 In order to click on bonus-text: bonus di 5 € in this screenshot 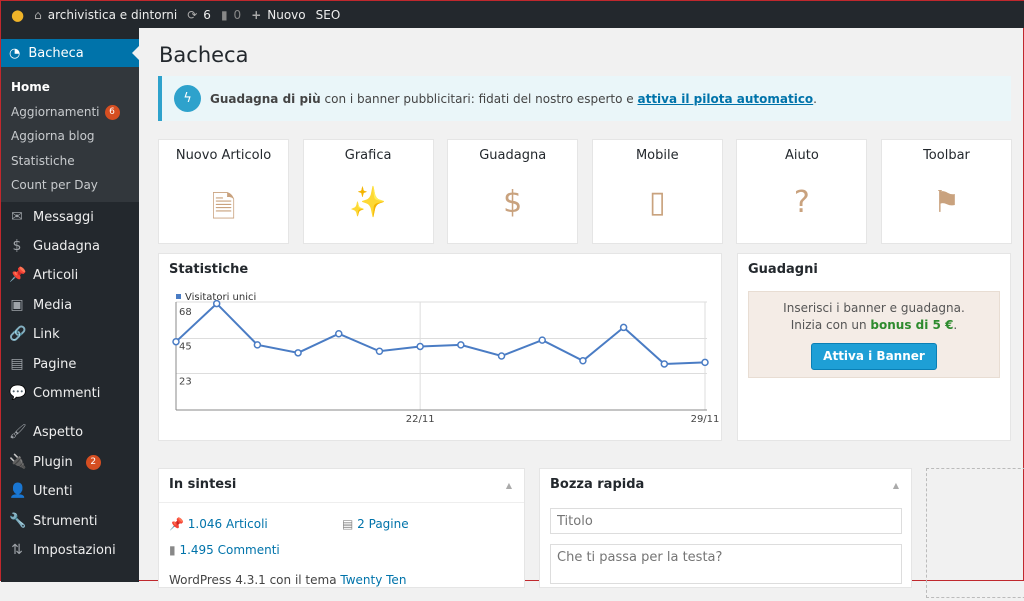, I will do `click(912, 325)`.